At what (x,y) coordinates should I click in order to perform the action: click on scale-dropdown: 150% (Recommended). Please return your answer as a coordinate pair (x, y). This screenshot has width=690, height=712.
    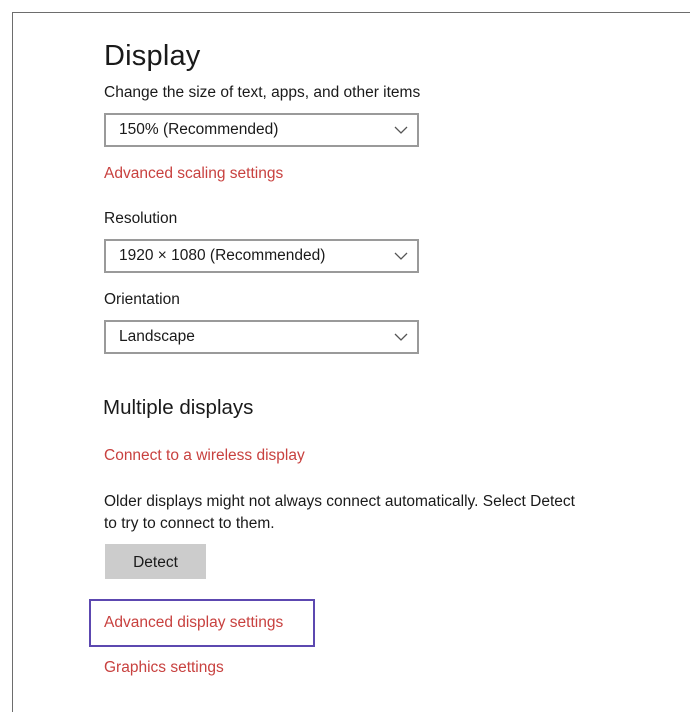
    Looking at the image, I should click on (261, 130).